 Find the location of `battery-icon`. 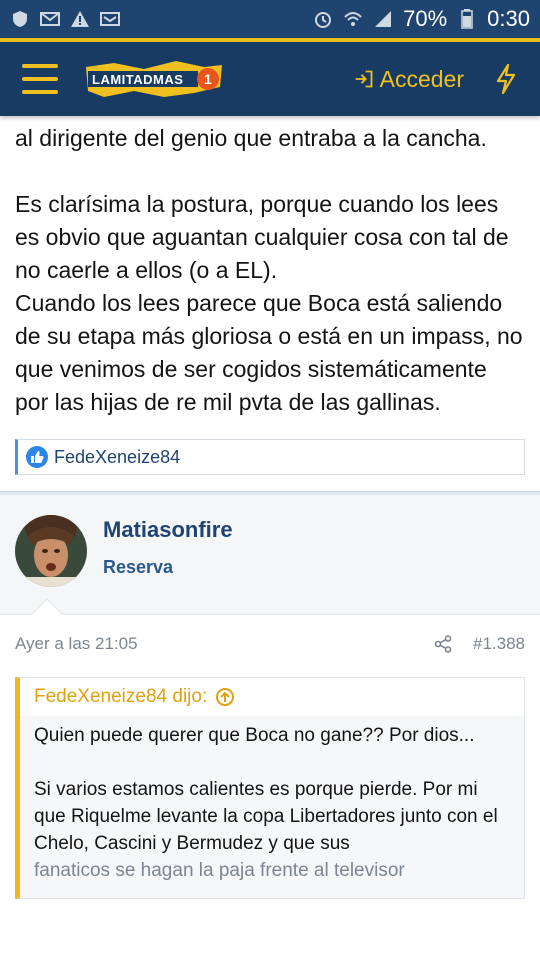

battery-icon is located at coordinates (467, 19).